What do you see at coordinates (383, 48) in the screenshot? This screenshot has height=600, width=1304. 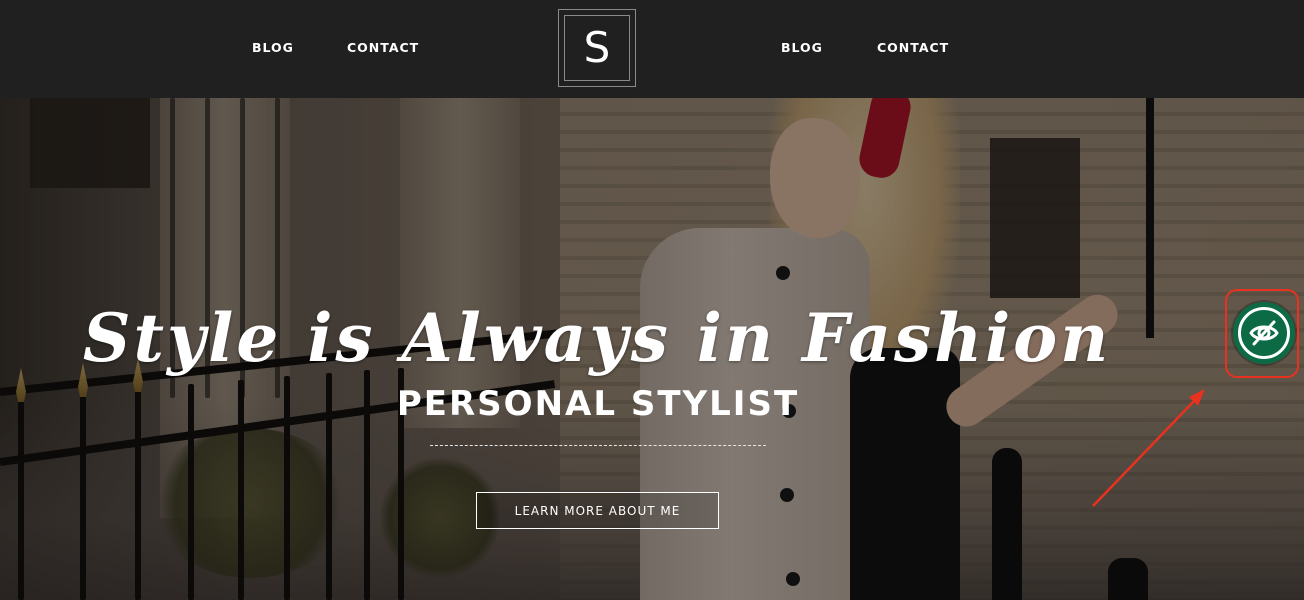 I see `nav-link-contact-left: CONTACT` at bounding box center [383, 48].